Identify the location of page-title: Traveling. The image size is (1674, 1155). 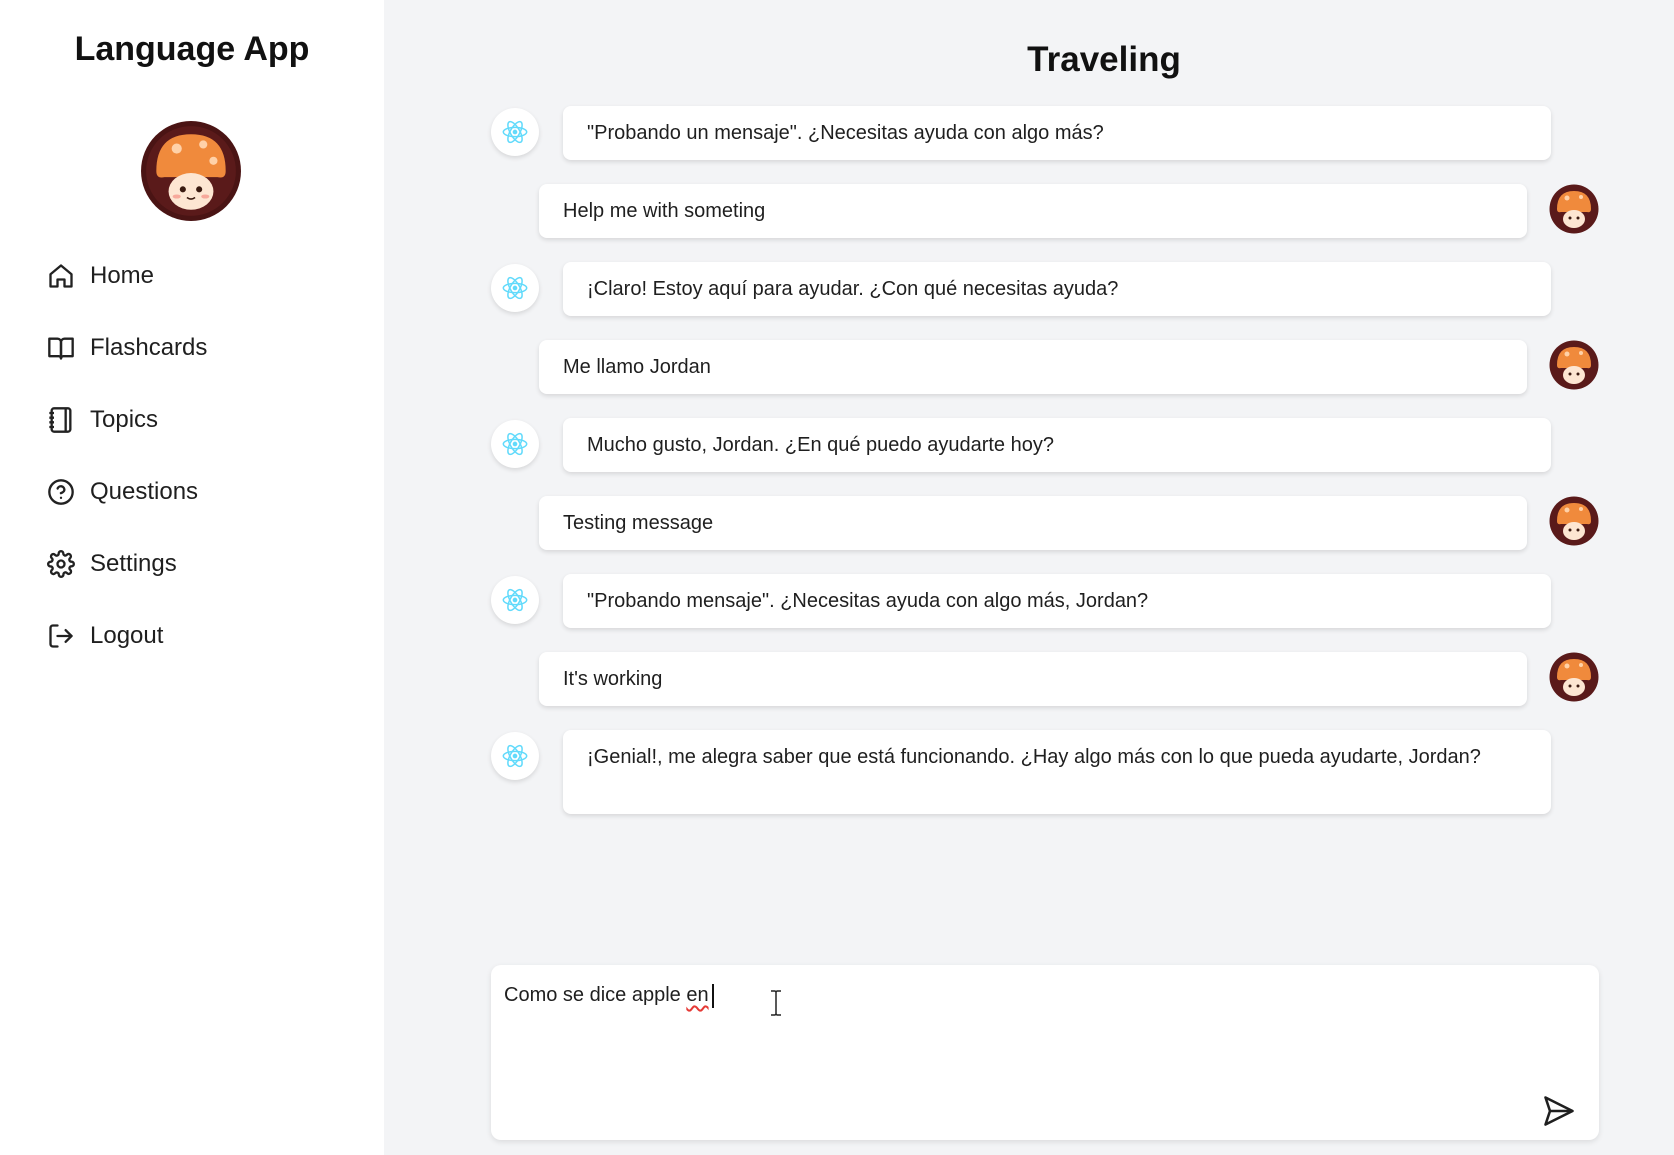
(1104, 59).